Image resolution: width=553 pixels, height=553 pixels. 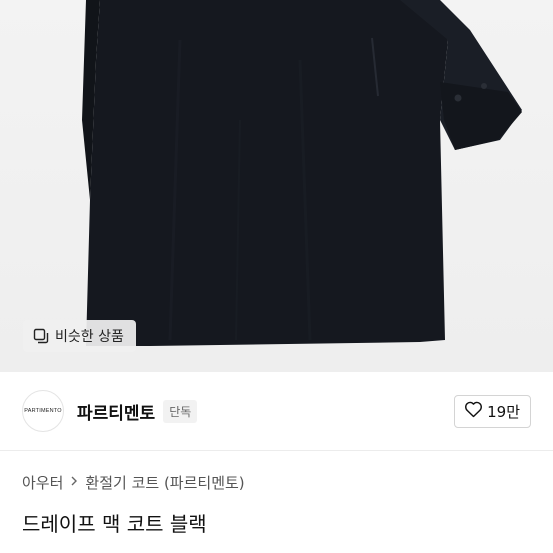 What do you see at coordinates (180, 411) in the screenshot?
I see `exclusive-badge: 단독` at bounding box center [180, 411].